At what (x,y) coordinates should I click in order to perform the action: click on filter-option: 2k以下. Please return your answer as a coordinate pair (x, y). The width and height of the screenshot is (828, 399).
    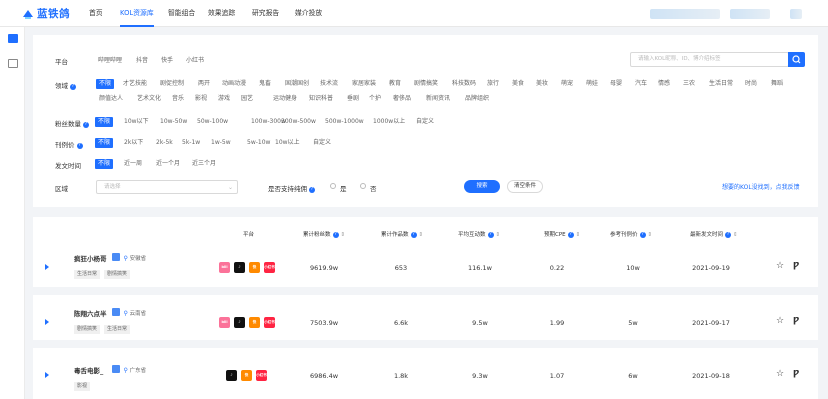
    Looking at the image, I should click on (133, 143).